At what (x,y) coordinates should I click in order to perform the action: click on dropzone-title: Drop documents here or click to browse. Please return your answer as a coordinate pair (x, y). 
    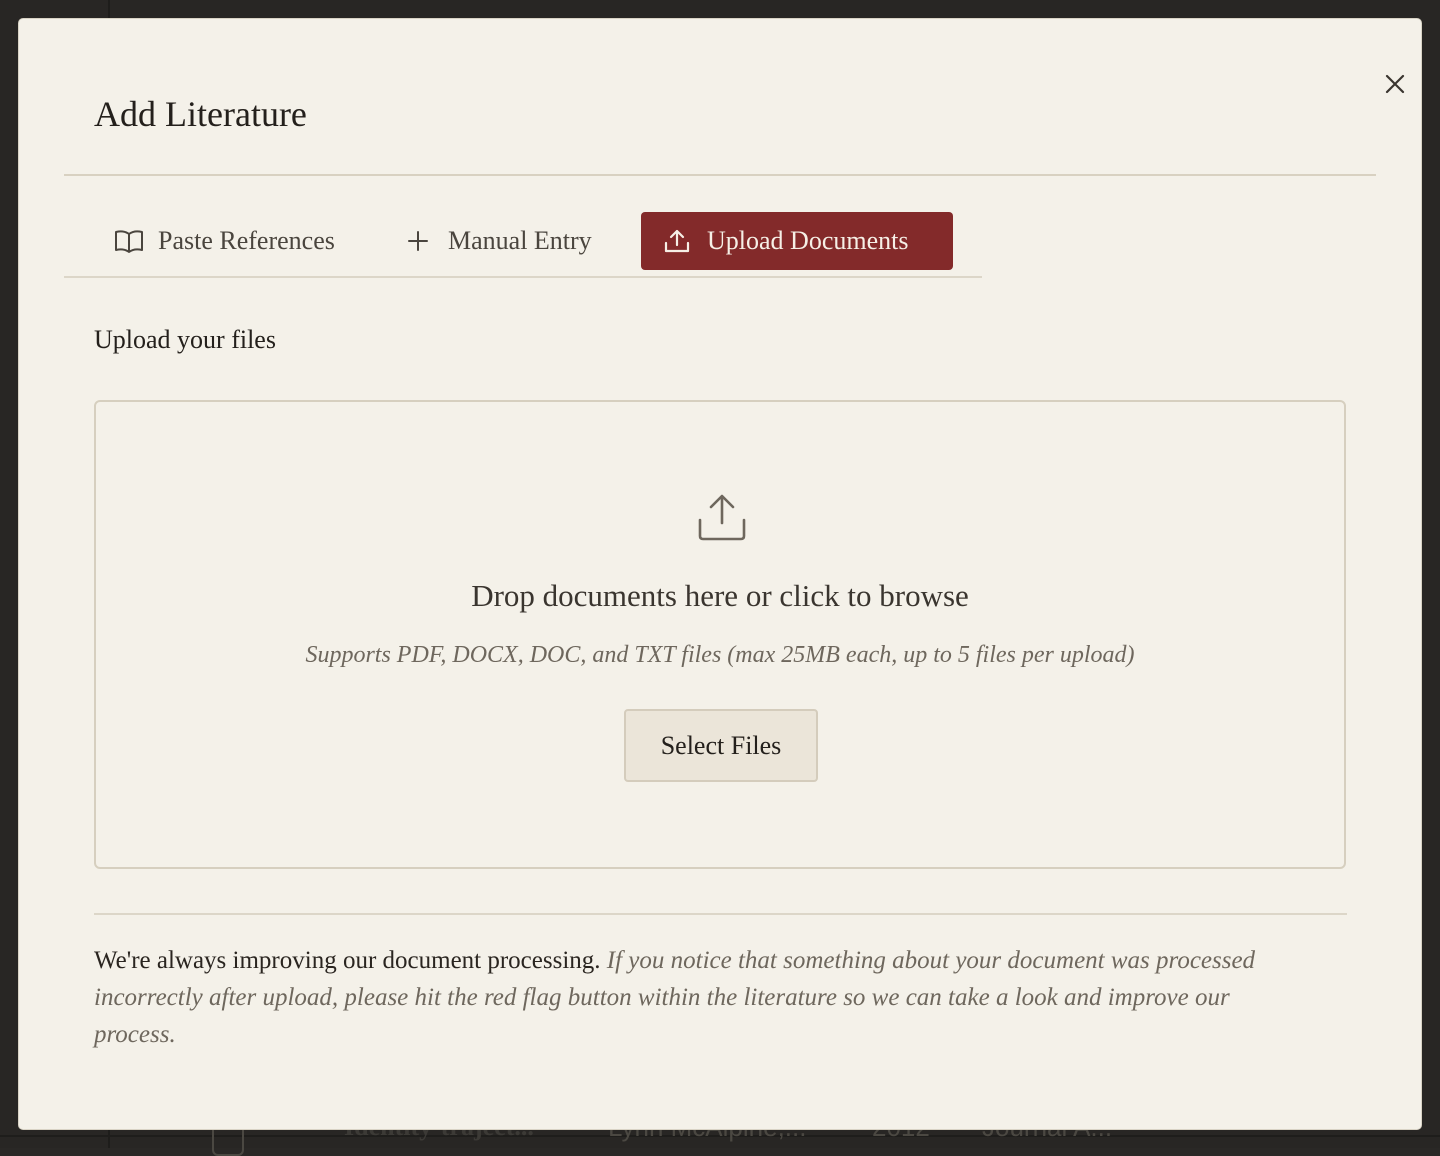
    Looking at the image, I should click on (720, 595).